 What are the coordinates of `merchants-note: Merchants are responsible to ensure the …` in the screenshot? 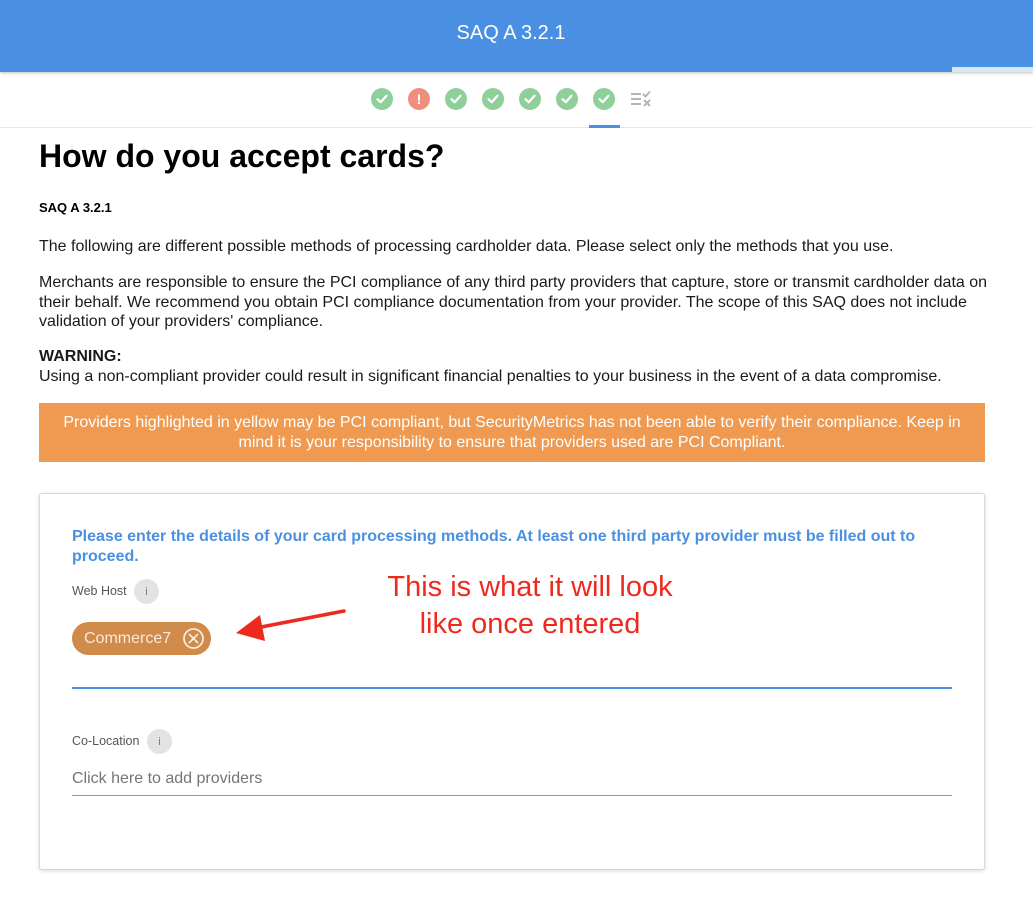 It's located at (513, 302).